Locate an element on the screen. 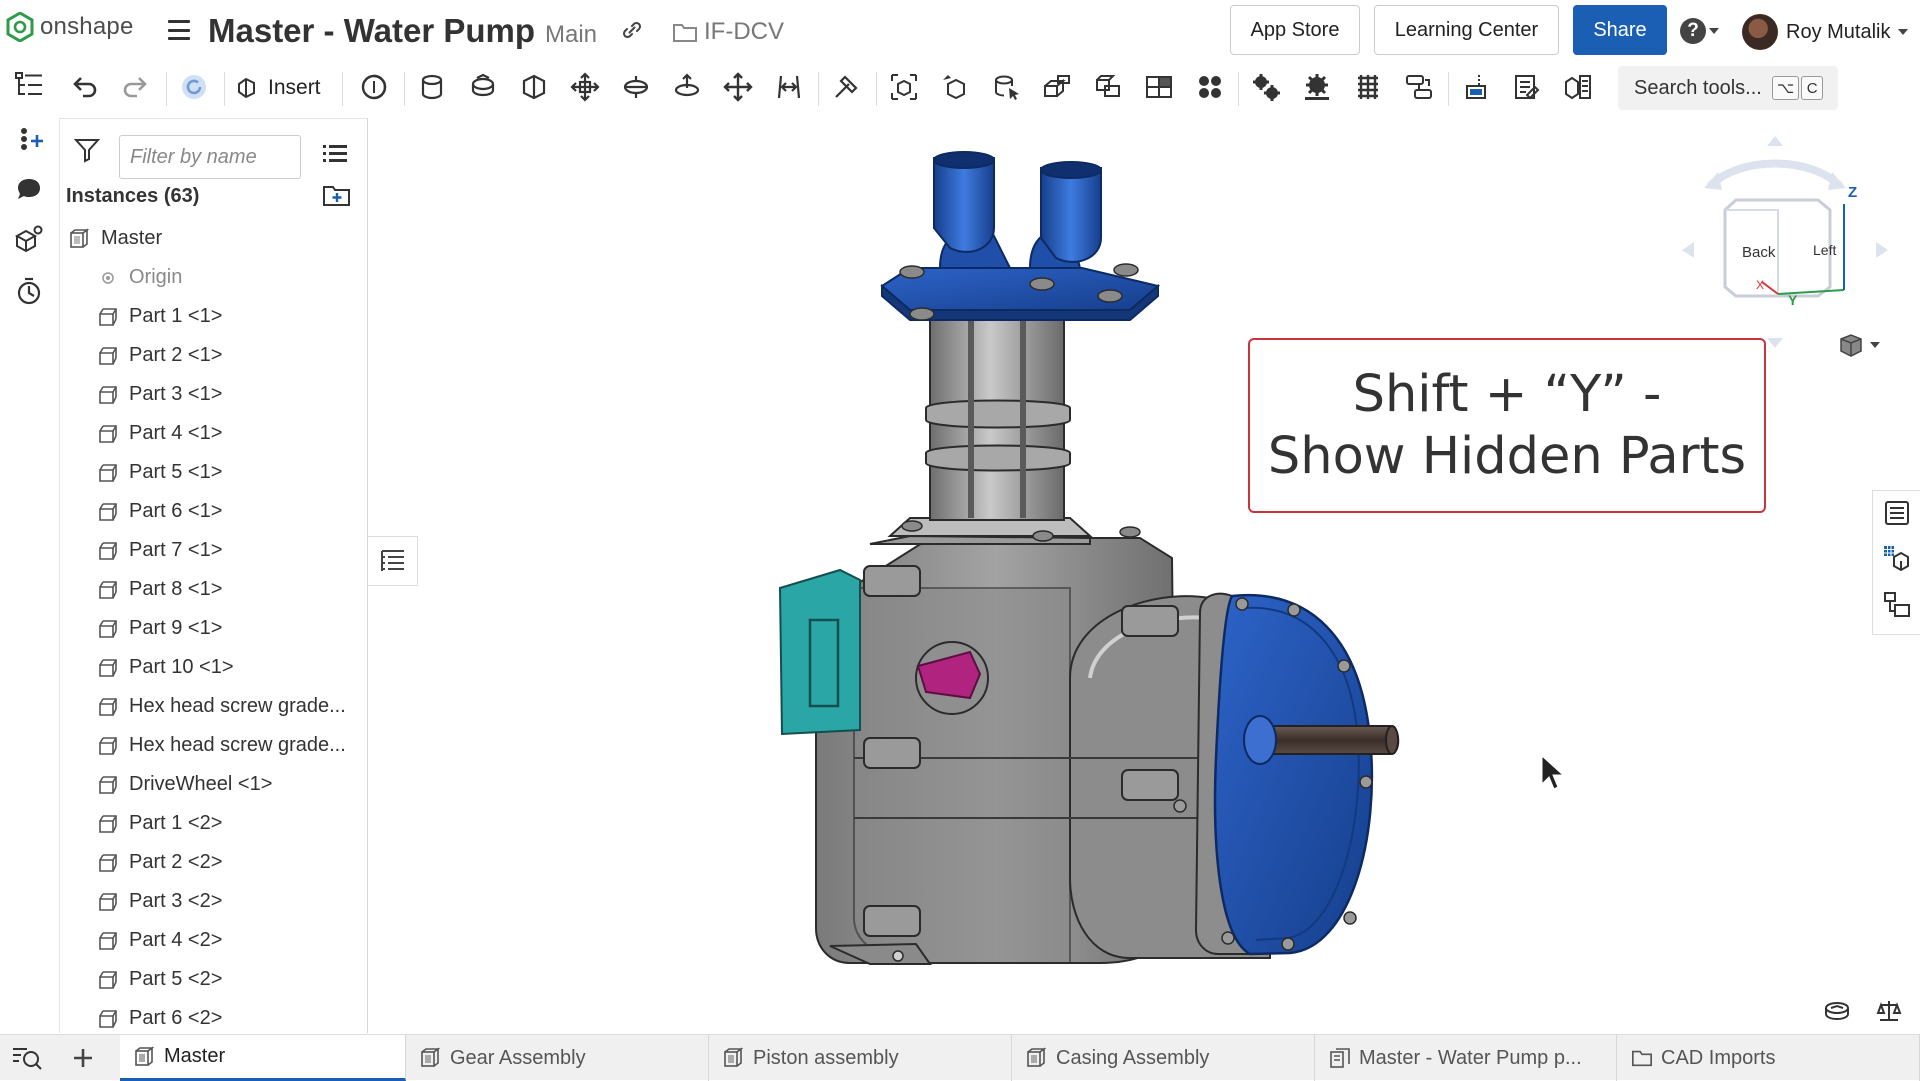  left-rail is located at coordinates (29, 542).